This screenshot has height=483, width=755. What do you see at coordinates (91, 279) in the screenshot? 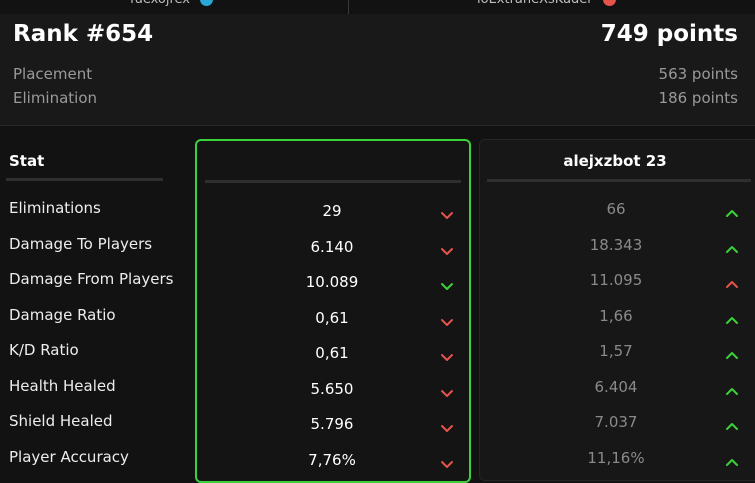
I see `stat-label-damage-from-players: Damage From Players` at bounding box center [91, 279].